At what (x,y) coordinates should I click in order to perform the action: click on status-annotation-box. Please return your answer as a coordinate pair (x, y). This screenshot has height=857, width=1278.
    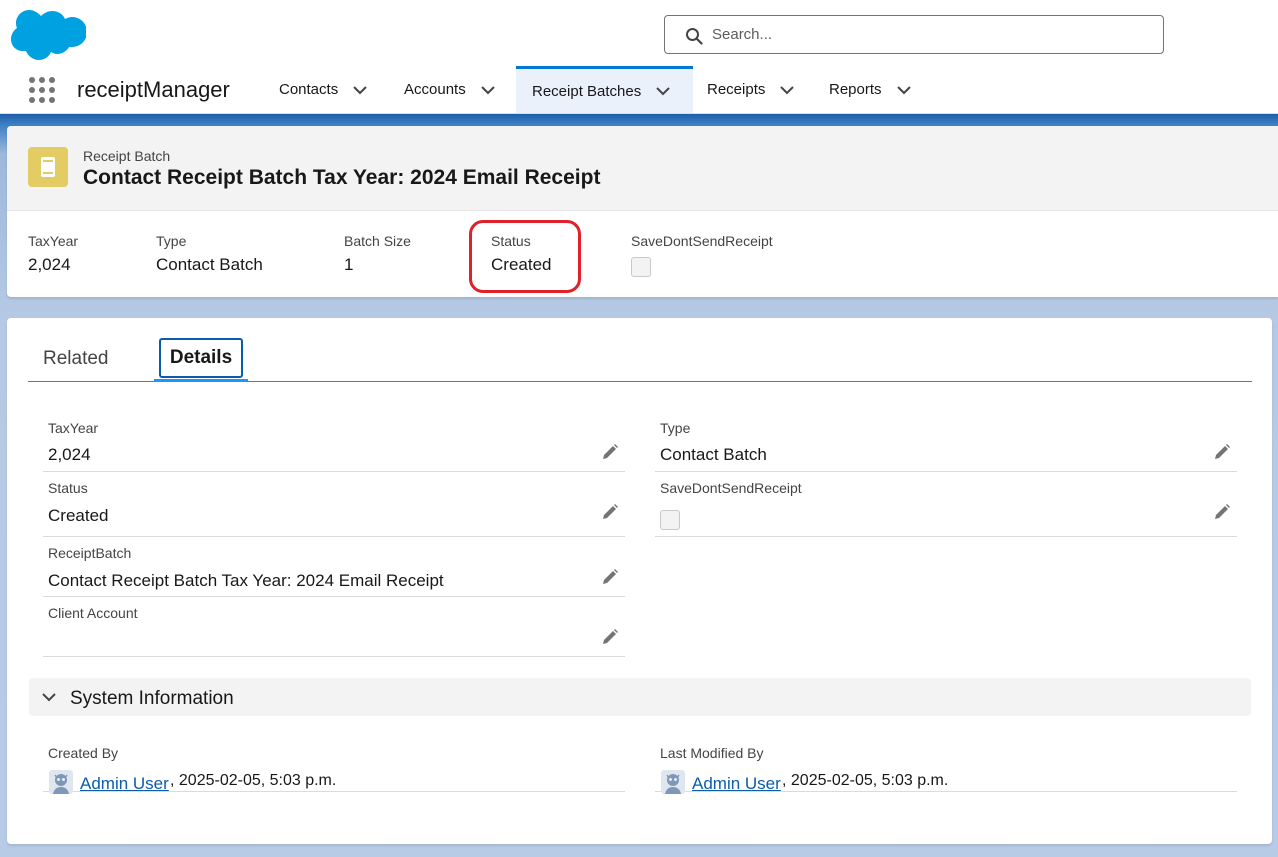
    Looking at the image, I should click on (525, 256).